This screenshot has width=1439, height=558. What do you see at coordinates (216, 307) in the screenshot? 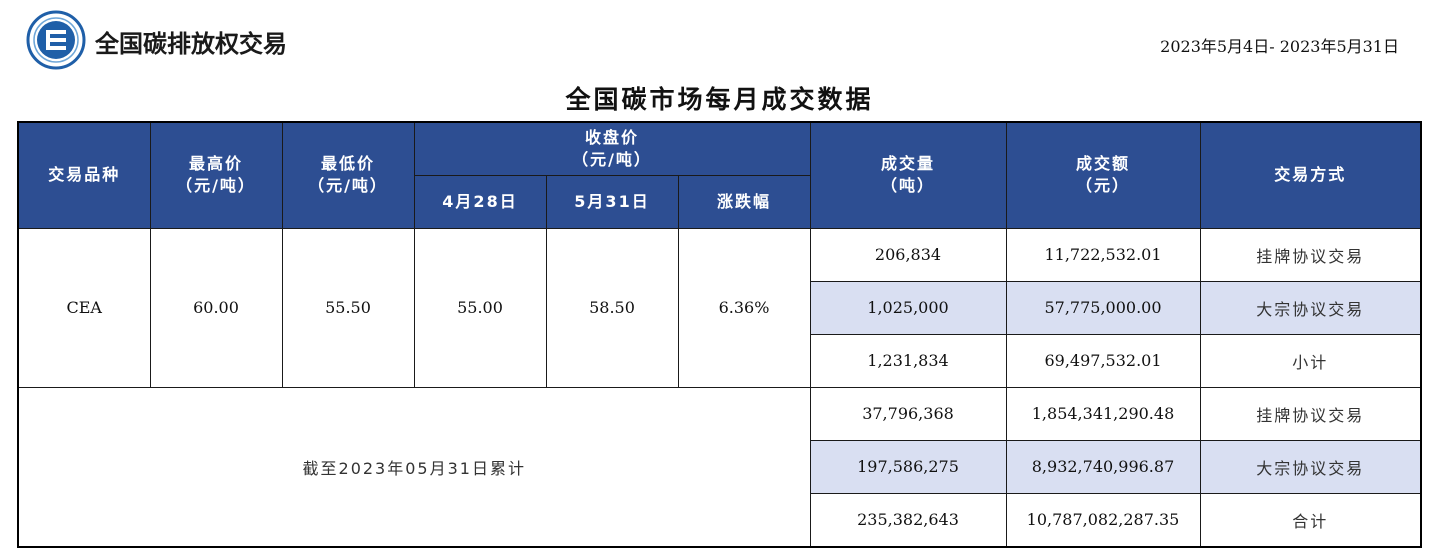
I see `cea-high-price: 60.00` at bounding box center [216, 307].